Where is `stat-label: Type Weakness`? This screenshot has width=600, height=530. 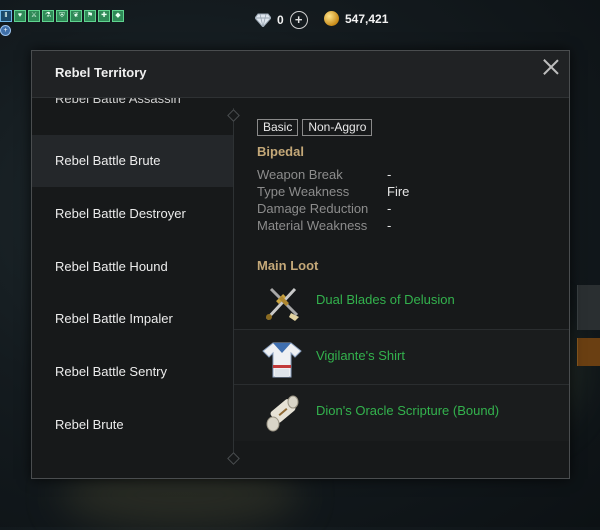 stat-label: Type Weakness is located at coordinates (303, 191).